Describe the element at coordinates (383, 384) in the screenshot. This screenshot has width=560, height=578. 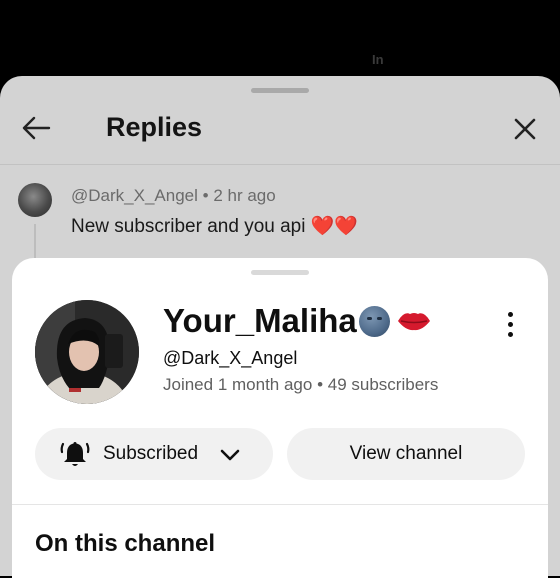
I see `subscriber-count: 49 subscribers` at that location.